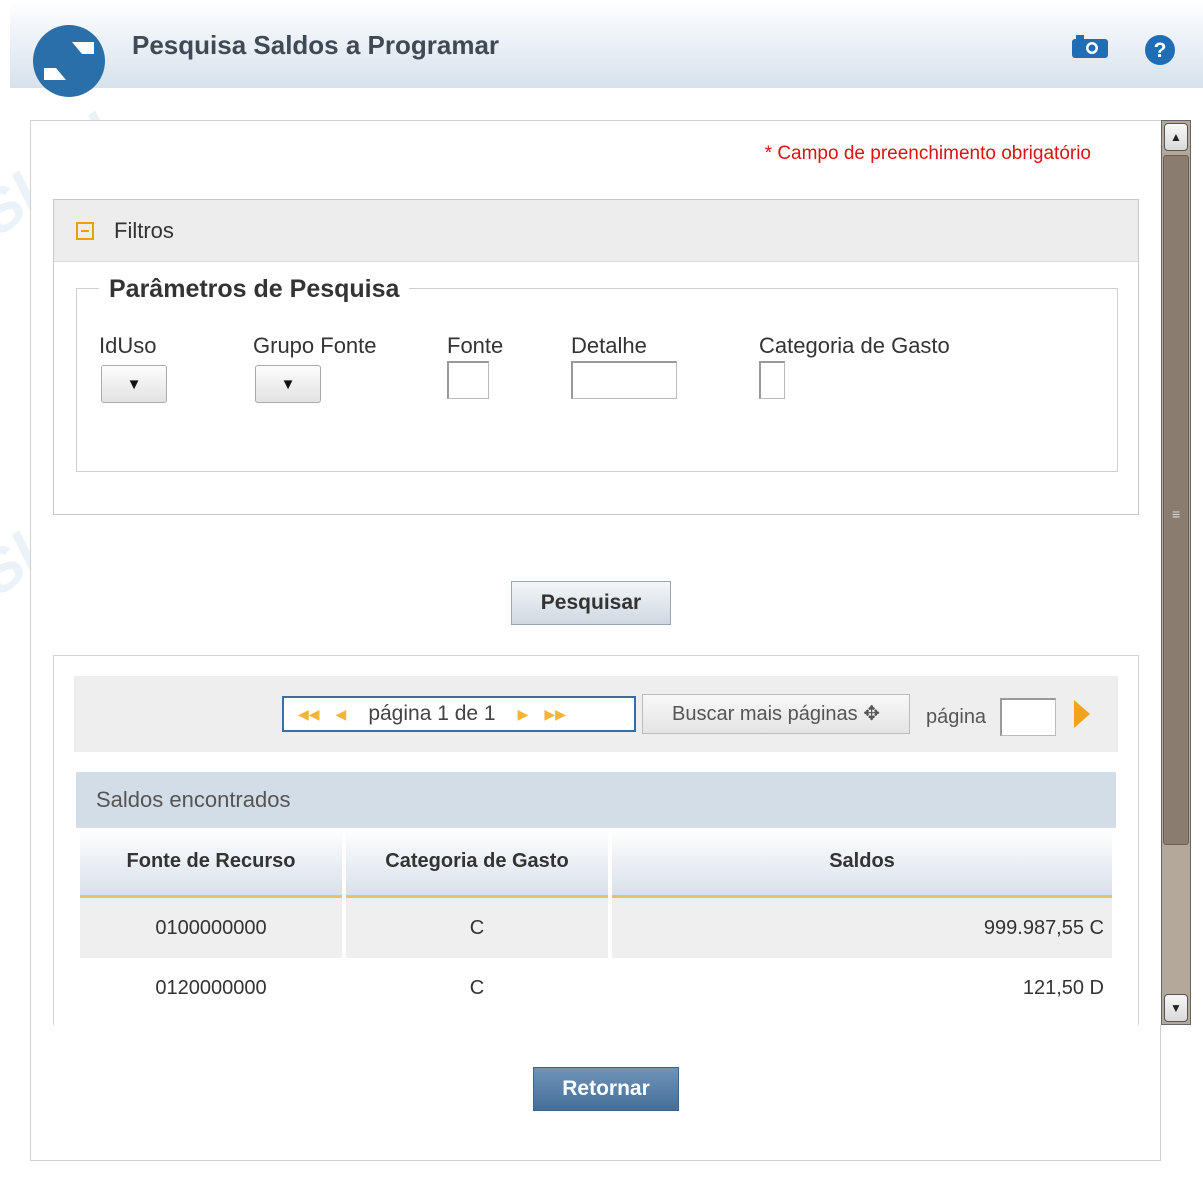 The height and width of the screenshot is (1182, 1203). I want to click on page-number-input, so click(1028, 717).